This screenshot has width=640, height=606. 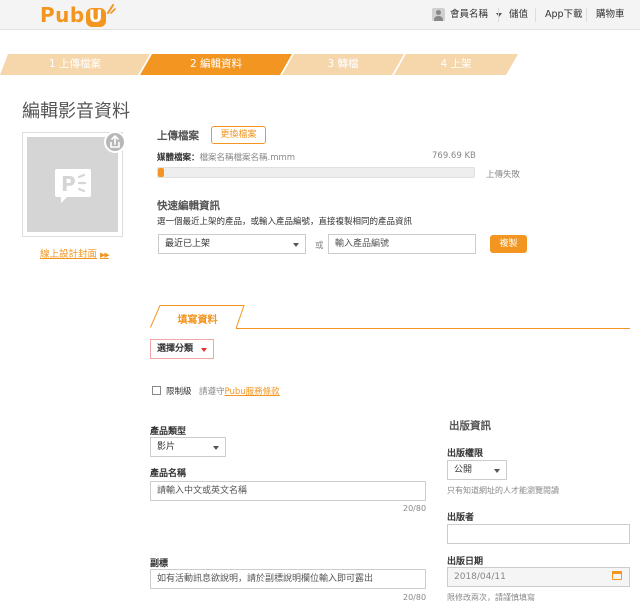 I want to click on replace-file-button: 更換檔案, so click(x=238, y=135).